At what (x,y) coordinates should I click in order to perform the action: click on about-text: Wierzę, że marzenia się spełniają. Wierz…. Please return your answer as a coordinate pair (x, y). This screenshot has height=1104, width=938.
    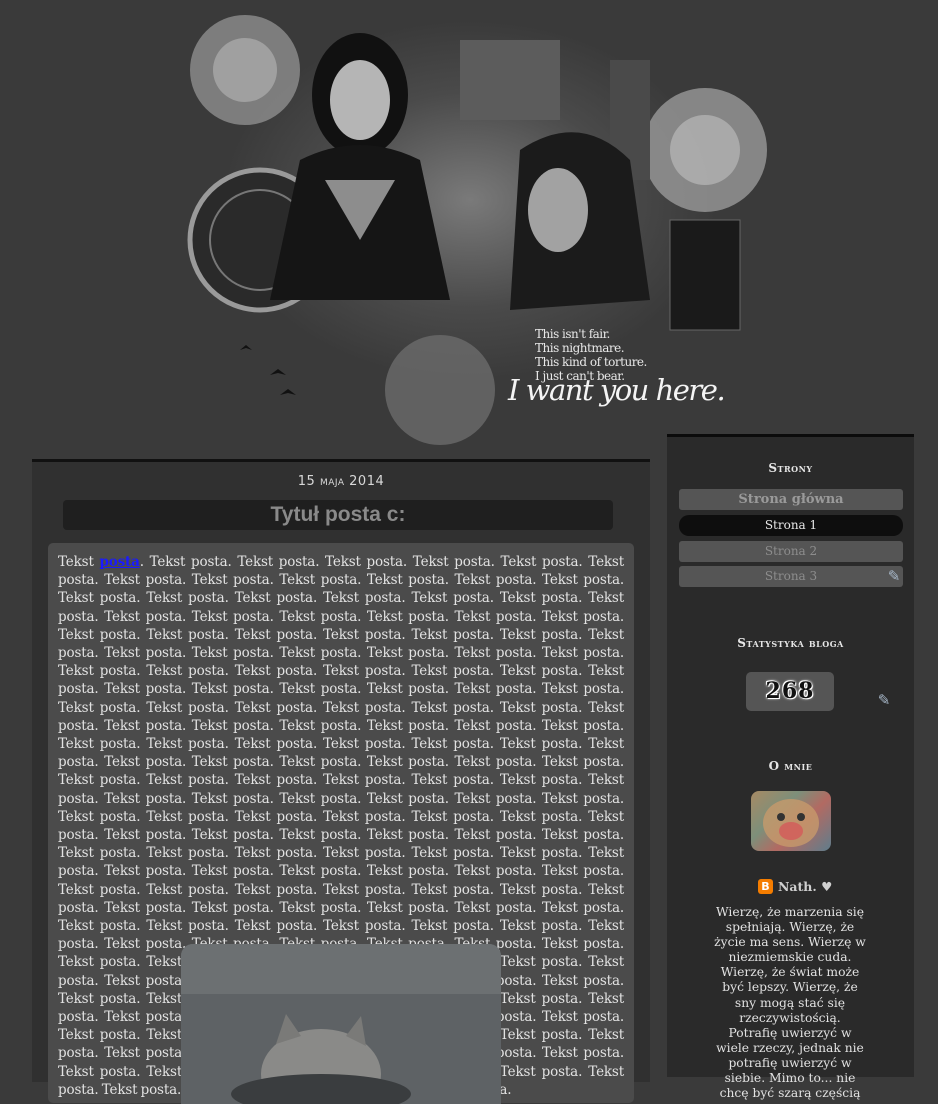
    Looking at the image, I should click on (790, 1003).